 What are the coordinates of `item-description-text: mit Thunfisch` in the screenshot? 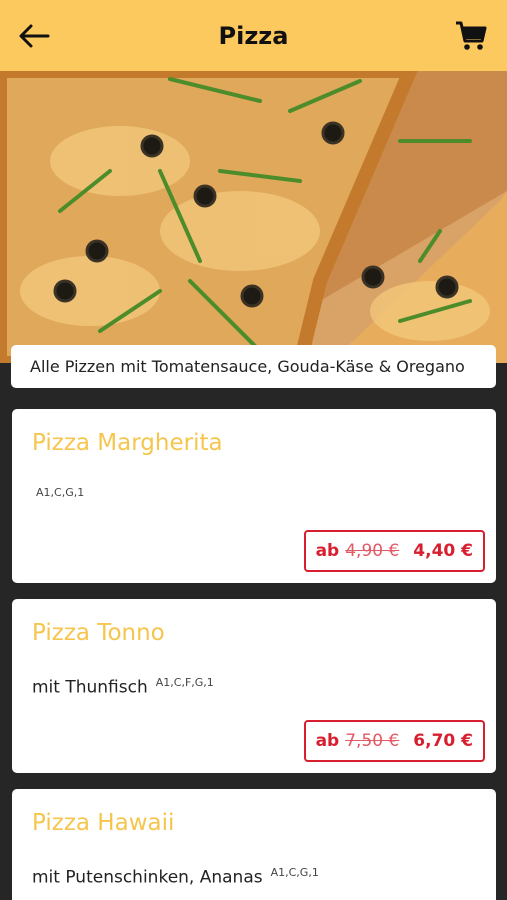 It's located at (90, 687).